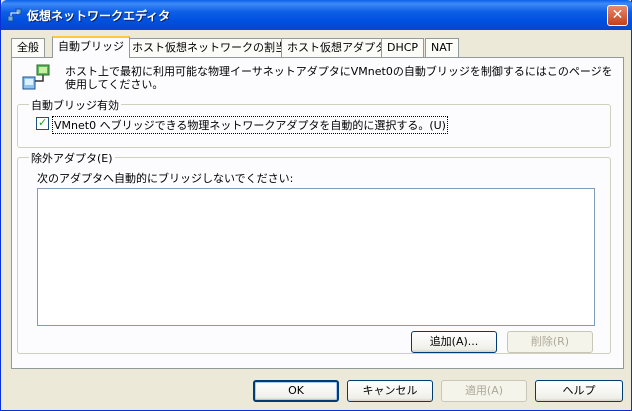  Describe the element at coordinates (442, 47) in the screenshot. I see `tab-nat: NAT` at that location.